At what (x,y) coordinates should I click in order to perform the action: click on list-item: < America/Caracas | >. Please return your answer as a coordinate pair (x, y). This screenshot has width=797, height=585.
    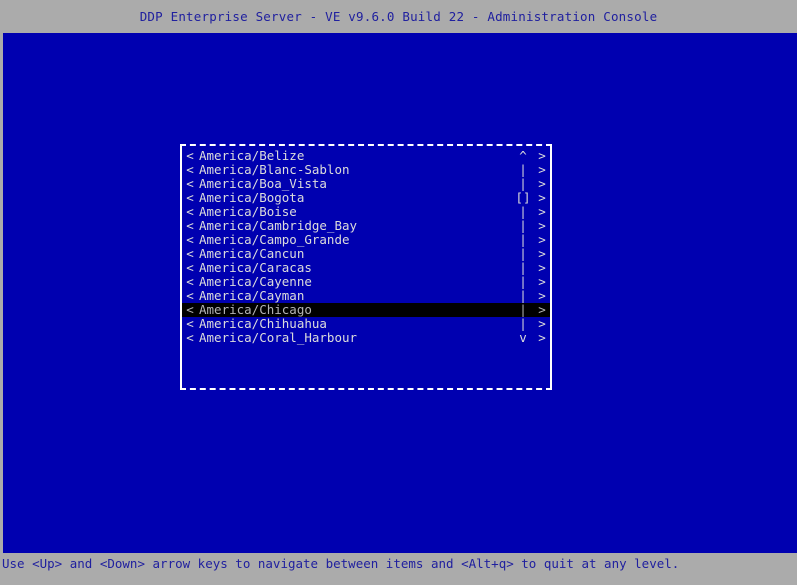
    Looking at the image, I should click on (366, 268).